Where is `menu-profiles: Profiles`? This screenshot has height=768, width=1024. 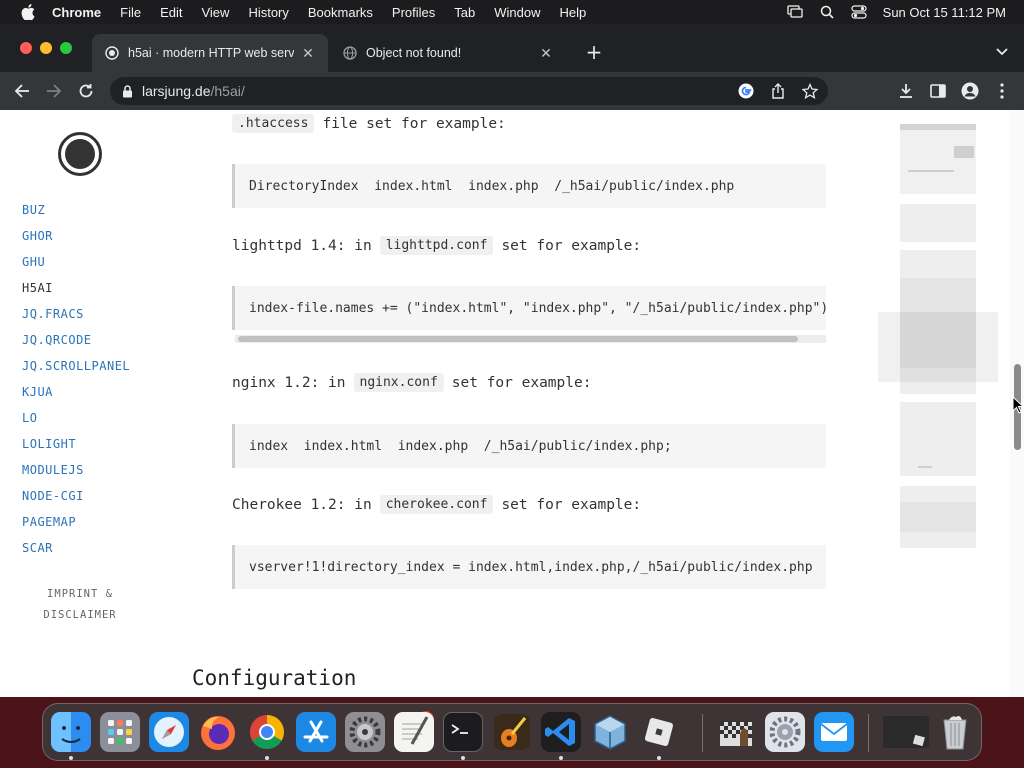
menu-profiles: Profiles is located at coordinates (413, 12).